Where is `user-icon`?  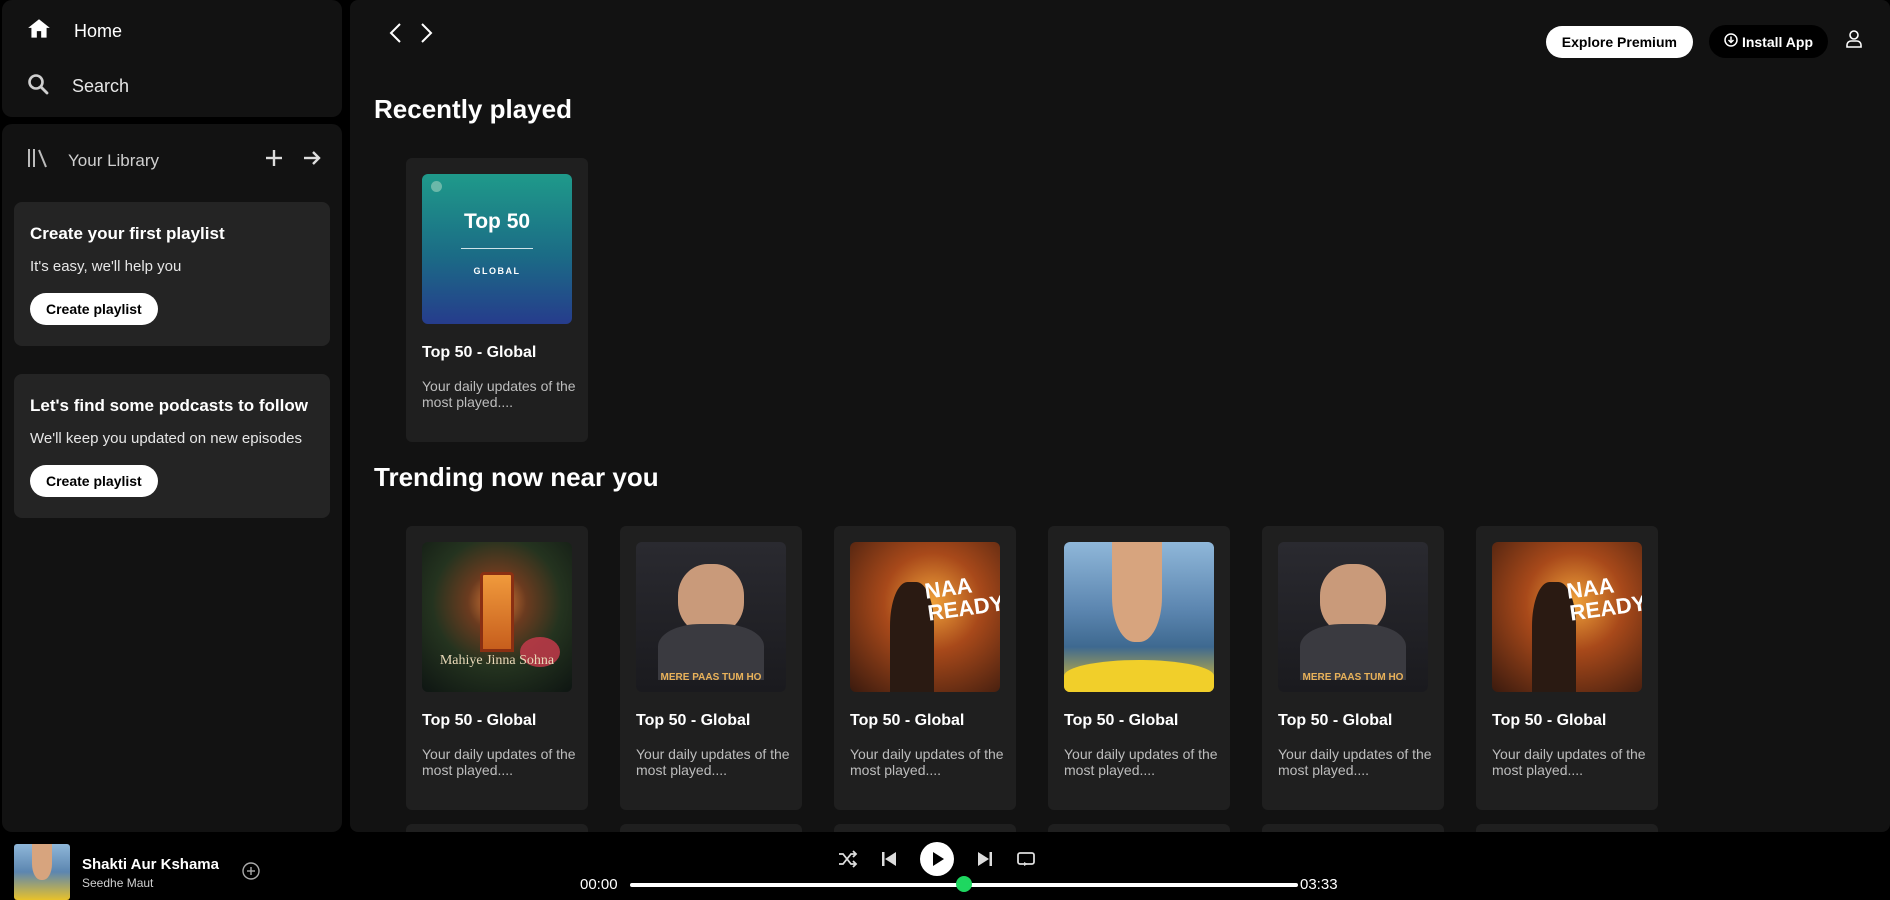 user-icon is located at coordinates (1854, 41).